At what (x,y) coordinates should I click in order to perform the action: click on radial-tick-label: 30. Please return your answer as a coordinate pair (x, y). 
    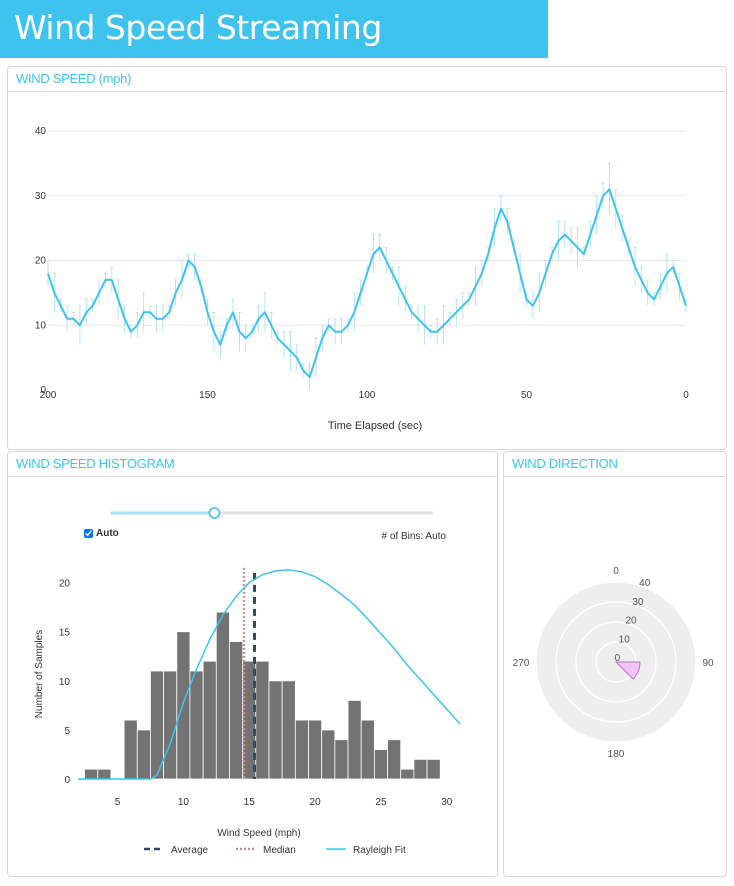
    Looking at the image, I should click on (638, 602).